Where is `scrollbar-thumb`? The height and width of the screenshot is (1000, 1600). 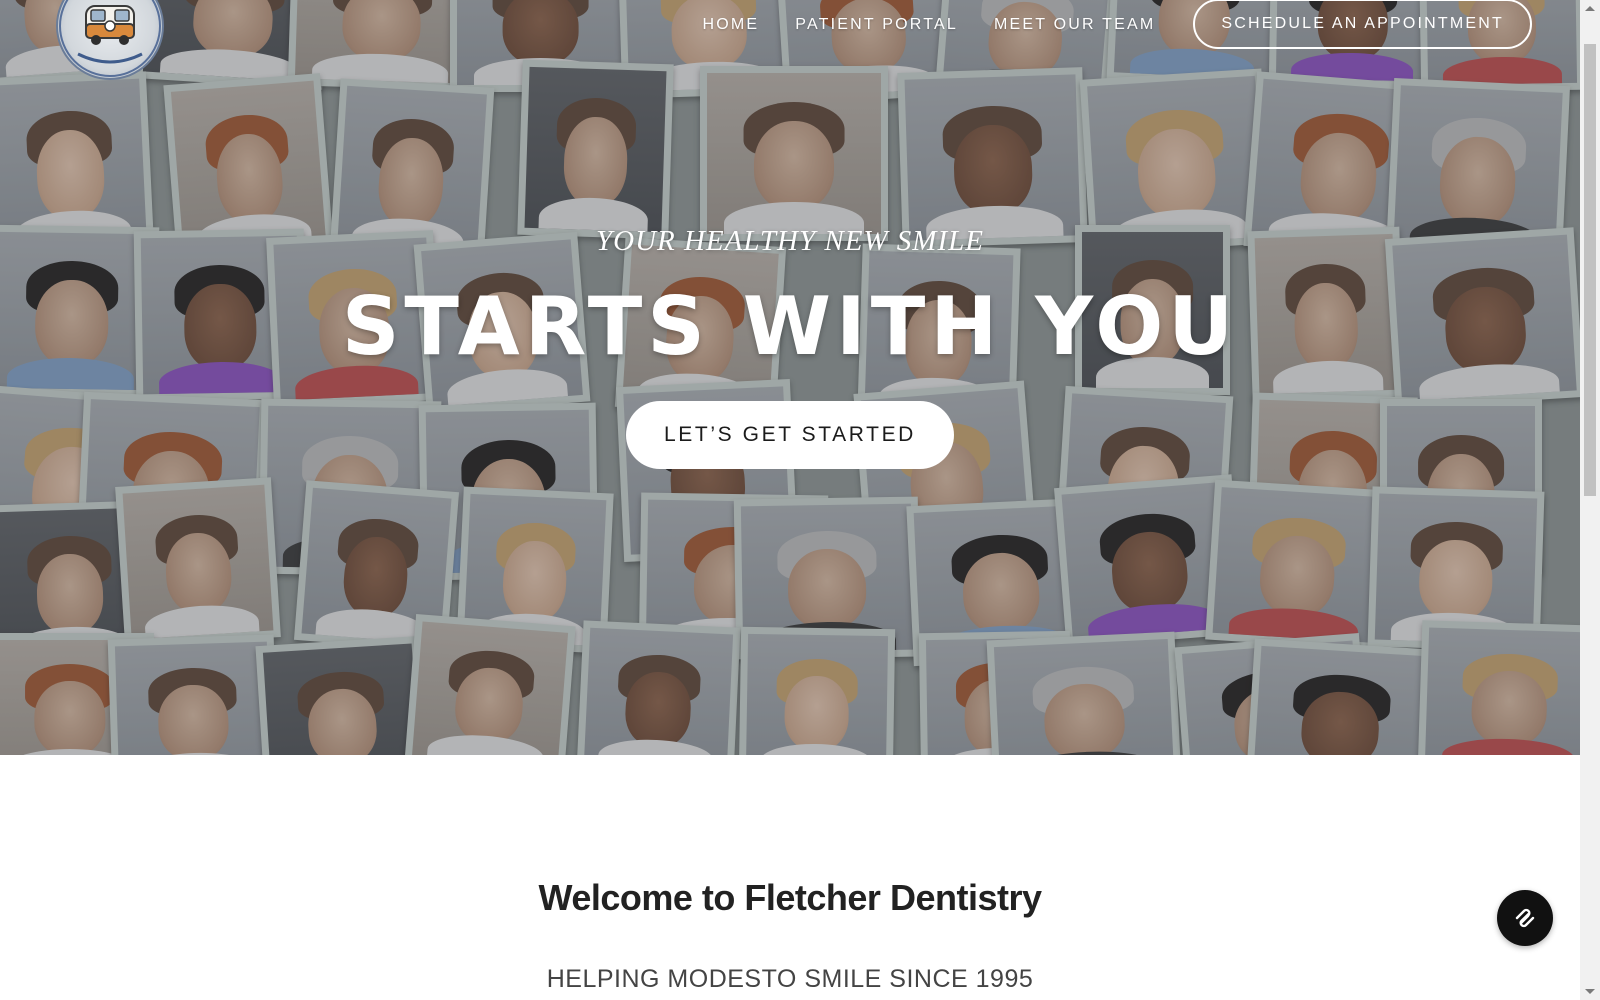
scrollbar-thumb is located at coordinates (1590, 270).